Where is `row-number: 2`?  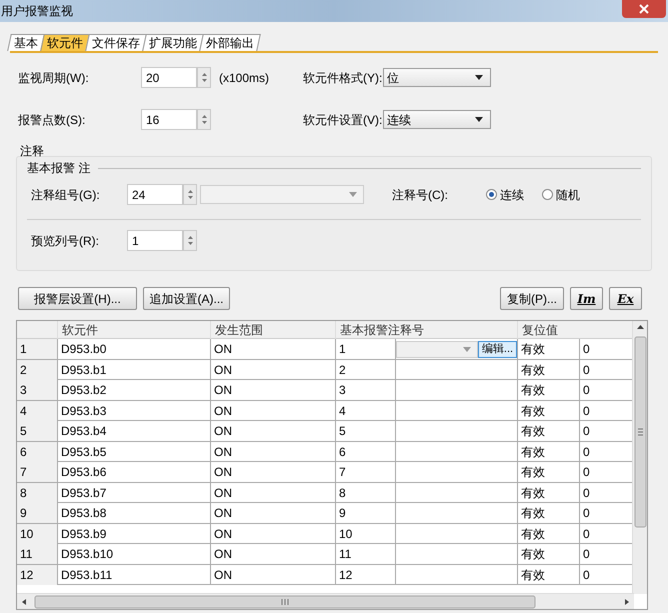 row-number: 2 is located at coordinates (37, 370).